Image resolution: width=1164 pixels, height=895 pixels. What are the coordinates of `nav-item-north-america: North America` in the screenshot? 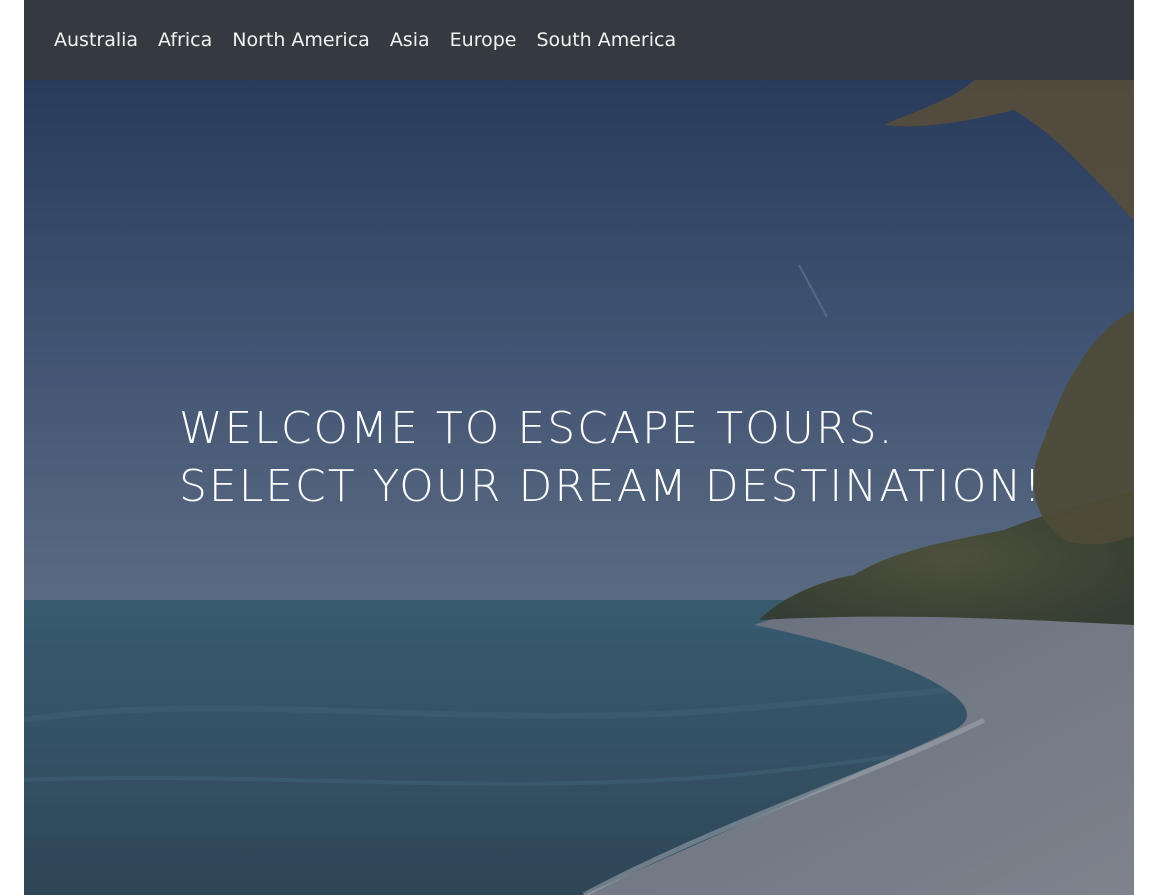 It's located at (301, 40).